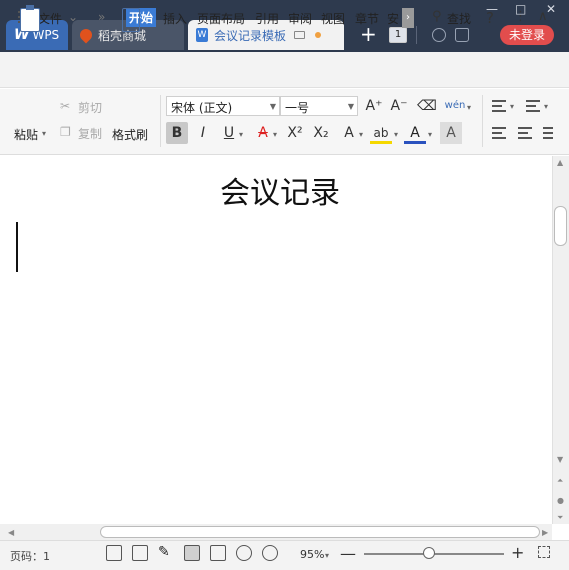 The image size is (569, 570). Describe the element at coordinates (90, 107) in the screenshot. I see `cut-button: 剪切` at that location.